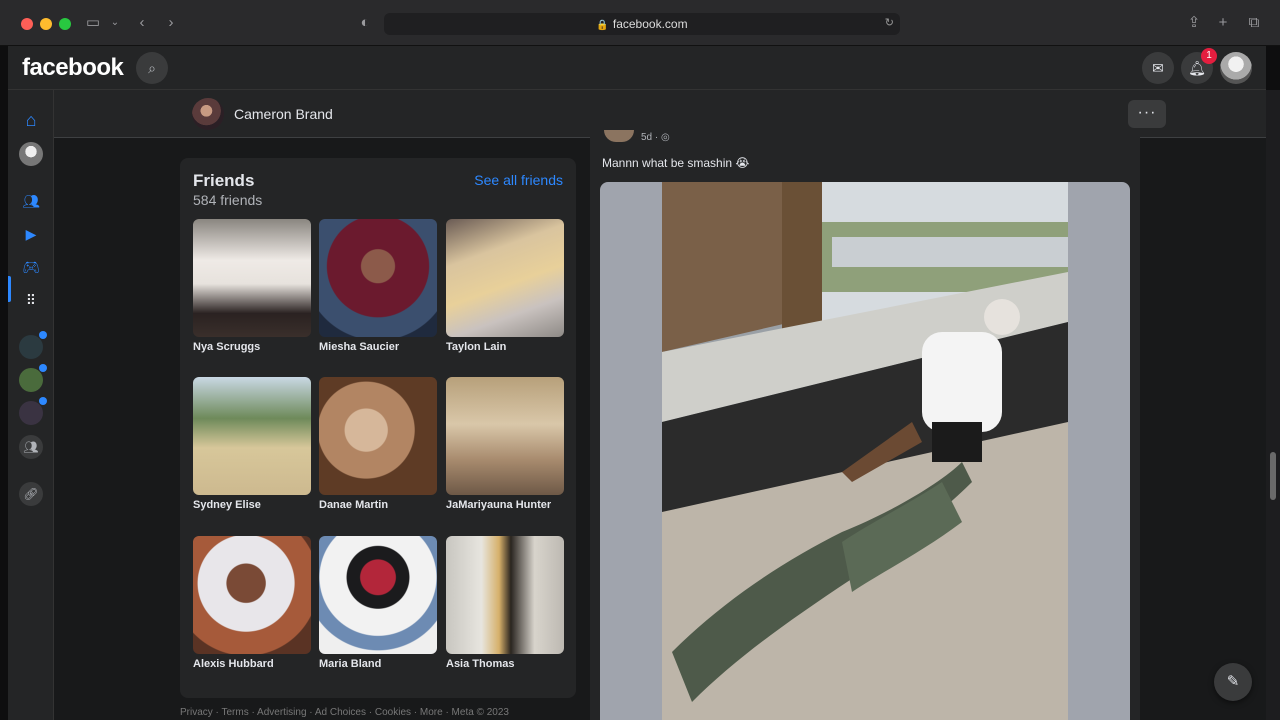 The image size is (1280, 720). I want to click on post-text: Mannn what be smashin 😭, so click(676, 163).